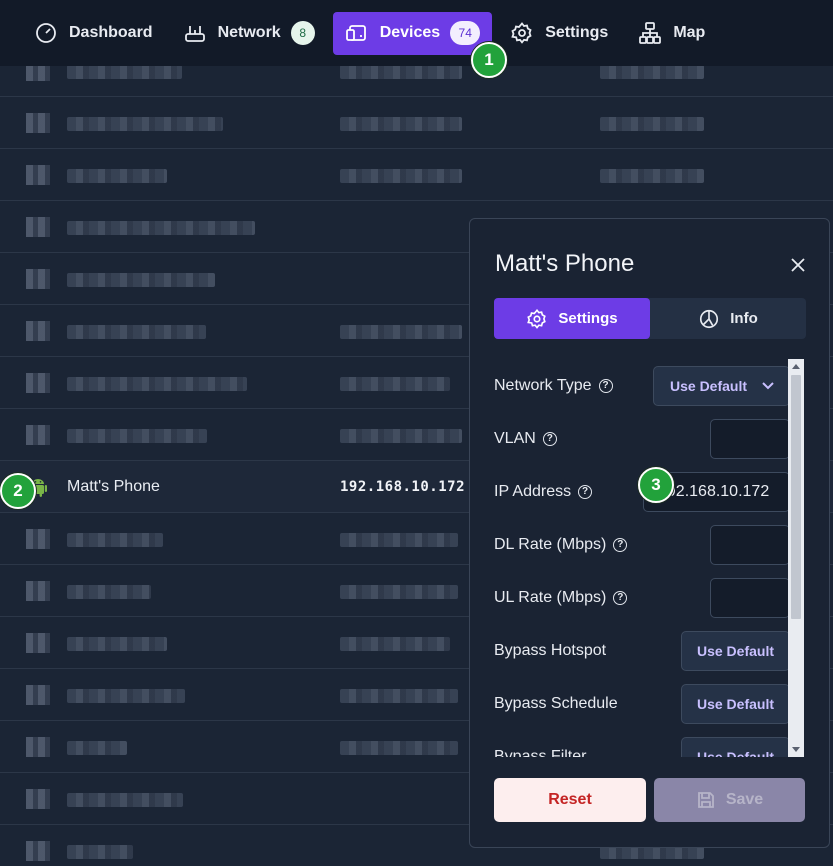 This screenshot has height=866, width=833. What do you see at coordinates (796, 749) in the screenshot?
I see `scroll-down-arrow-icon` at bounding box center [796, 749].